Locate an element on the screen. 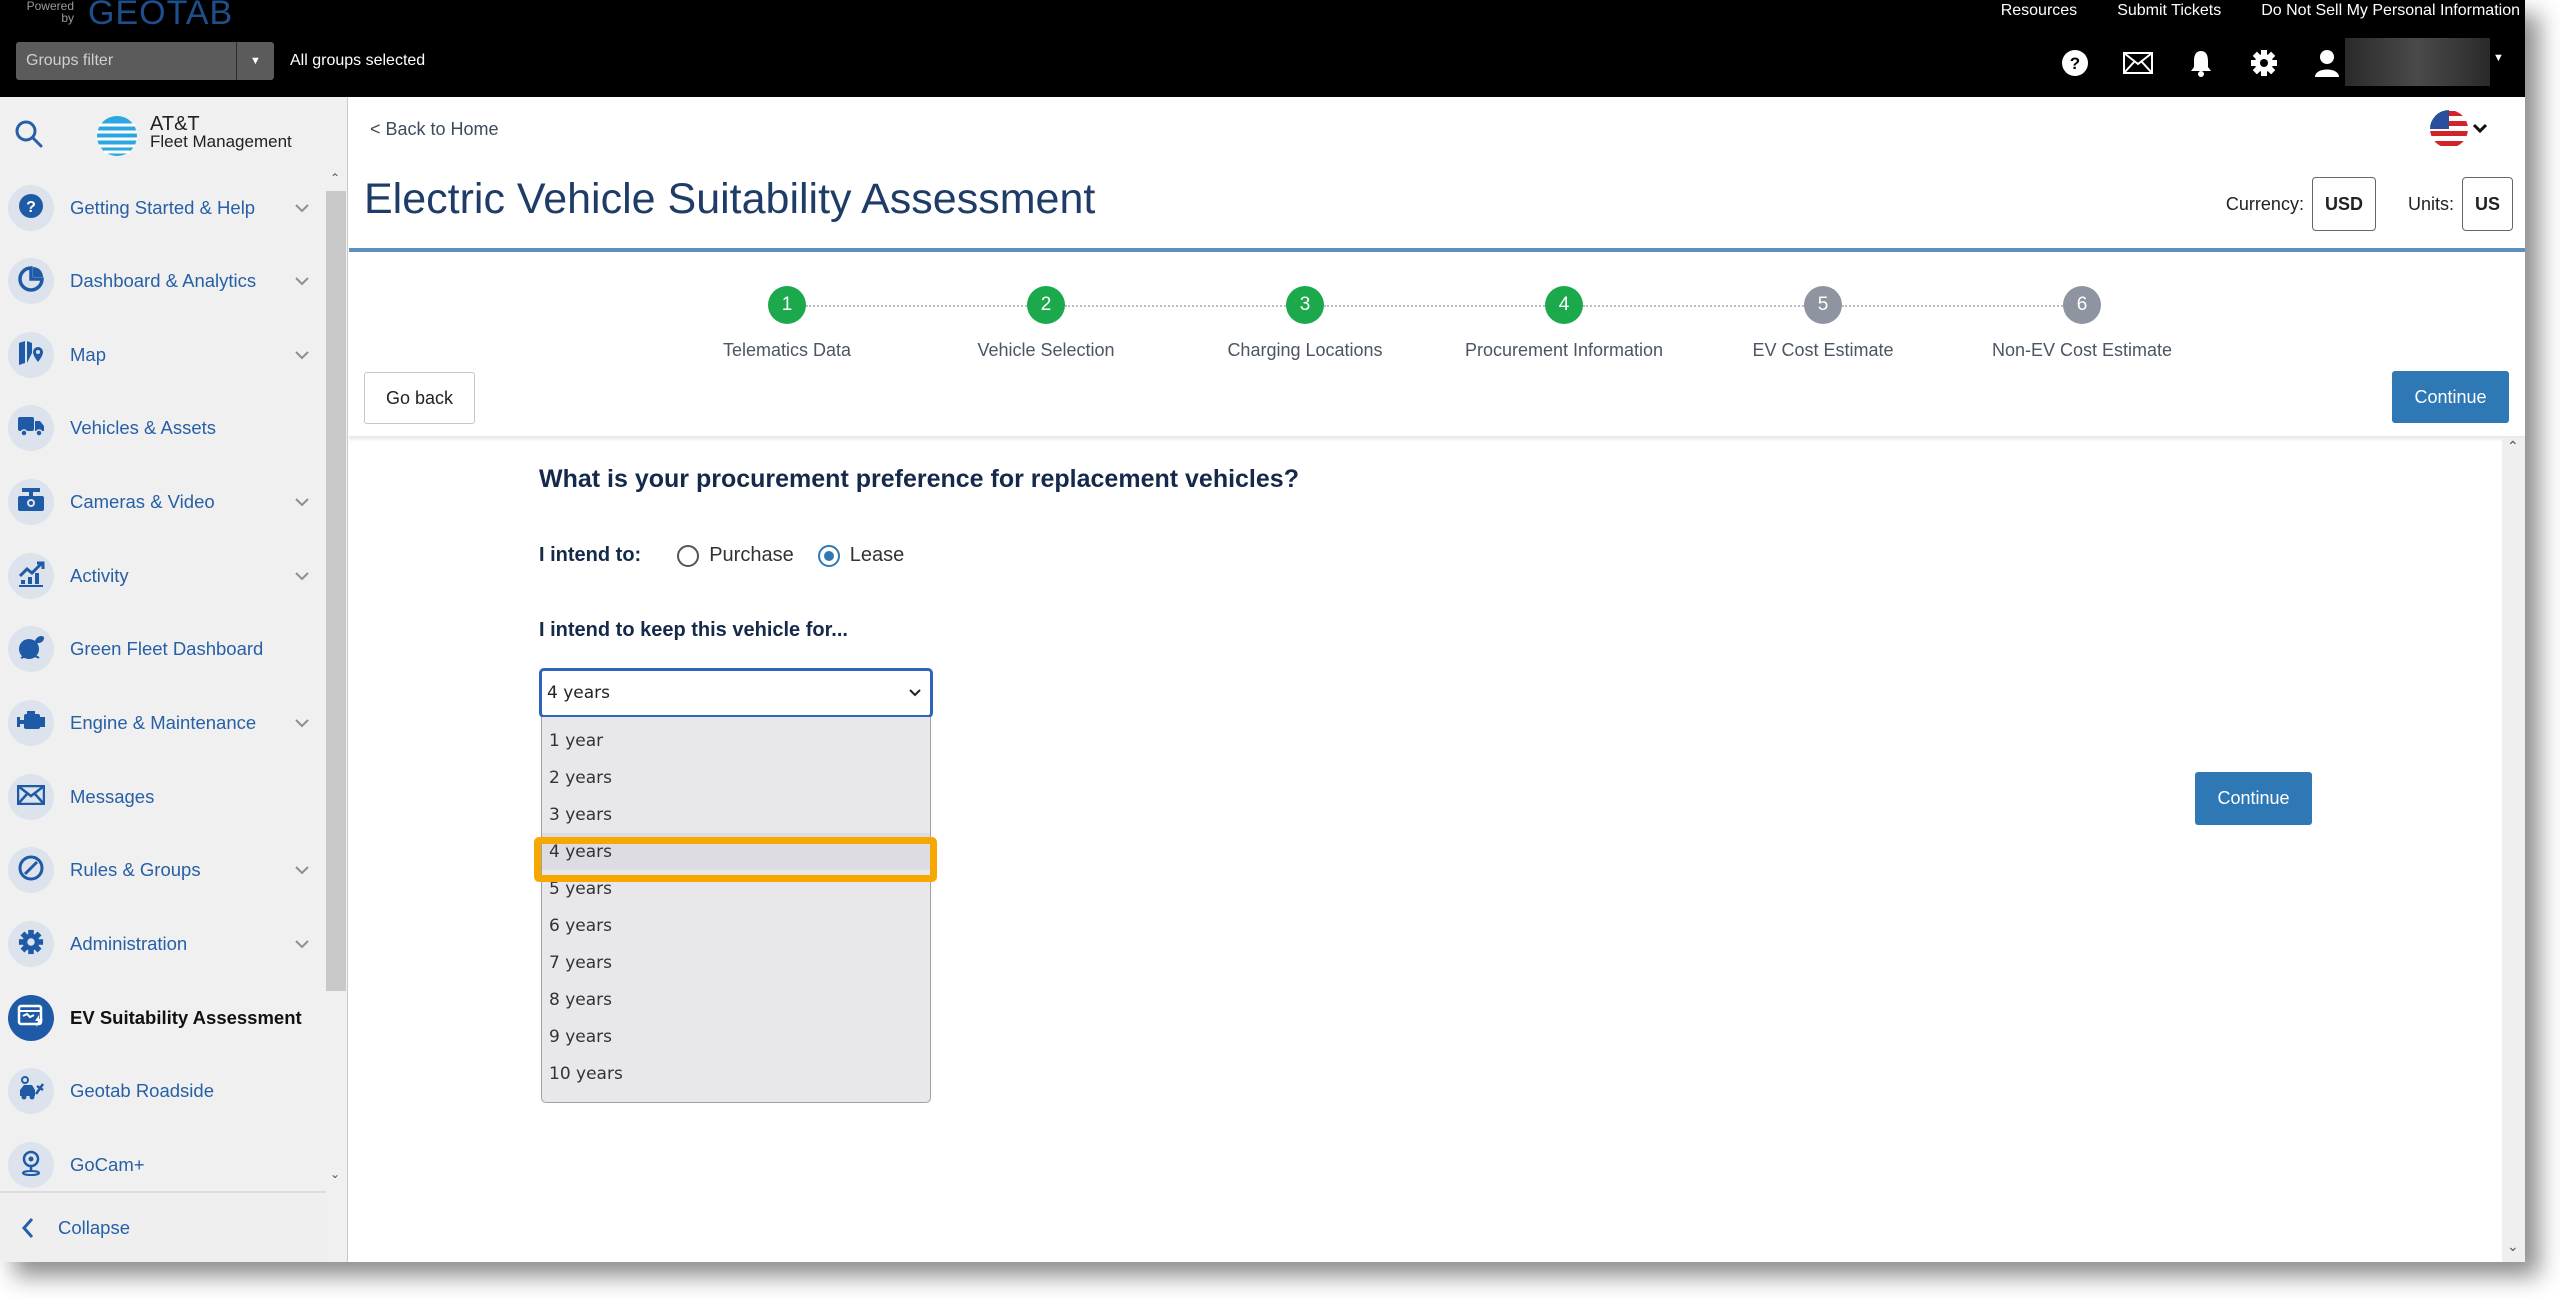 This screenshot has width=2560, height=1299. groups-filter: Groups filter ▼ is located at coordinates (145, 61).